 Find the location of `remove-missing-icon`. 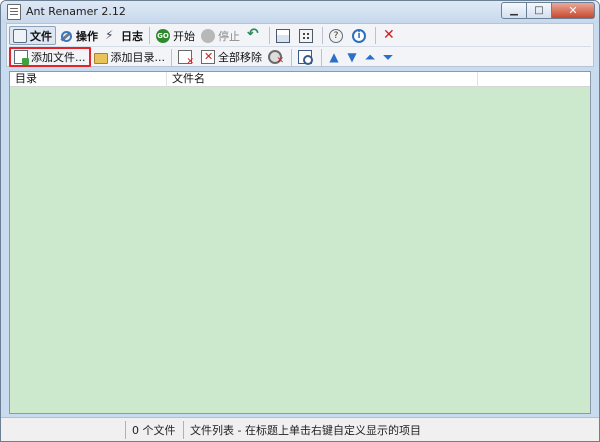

remove-missing-icon is located at coordinates (276, 58).